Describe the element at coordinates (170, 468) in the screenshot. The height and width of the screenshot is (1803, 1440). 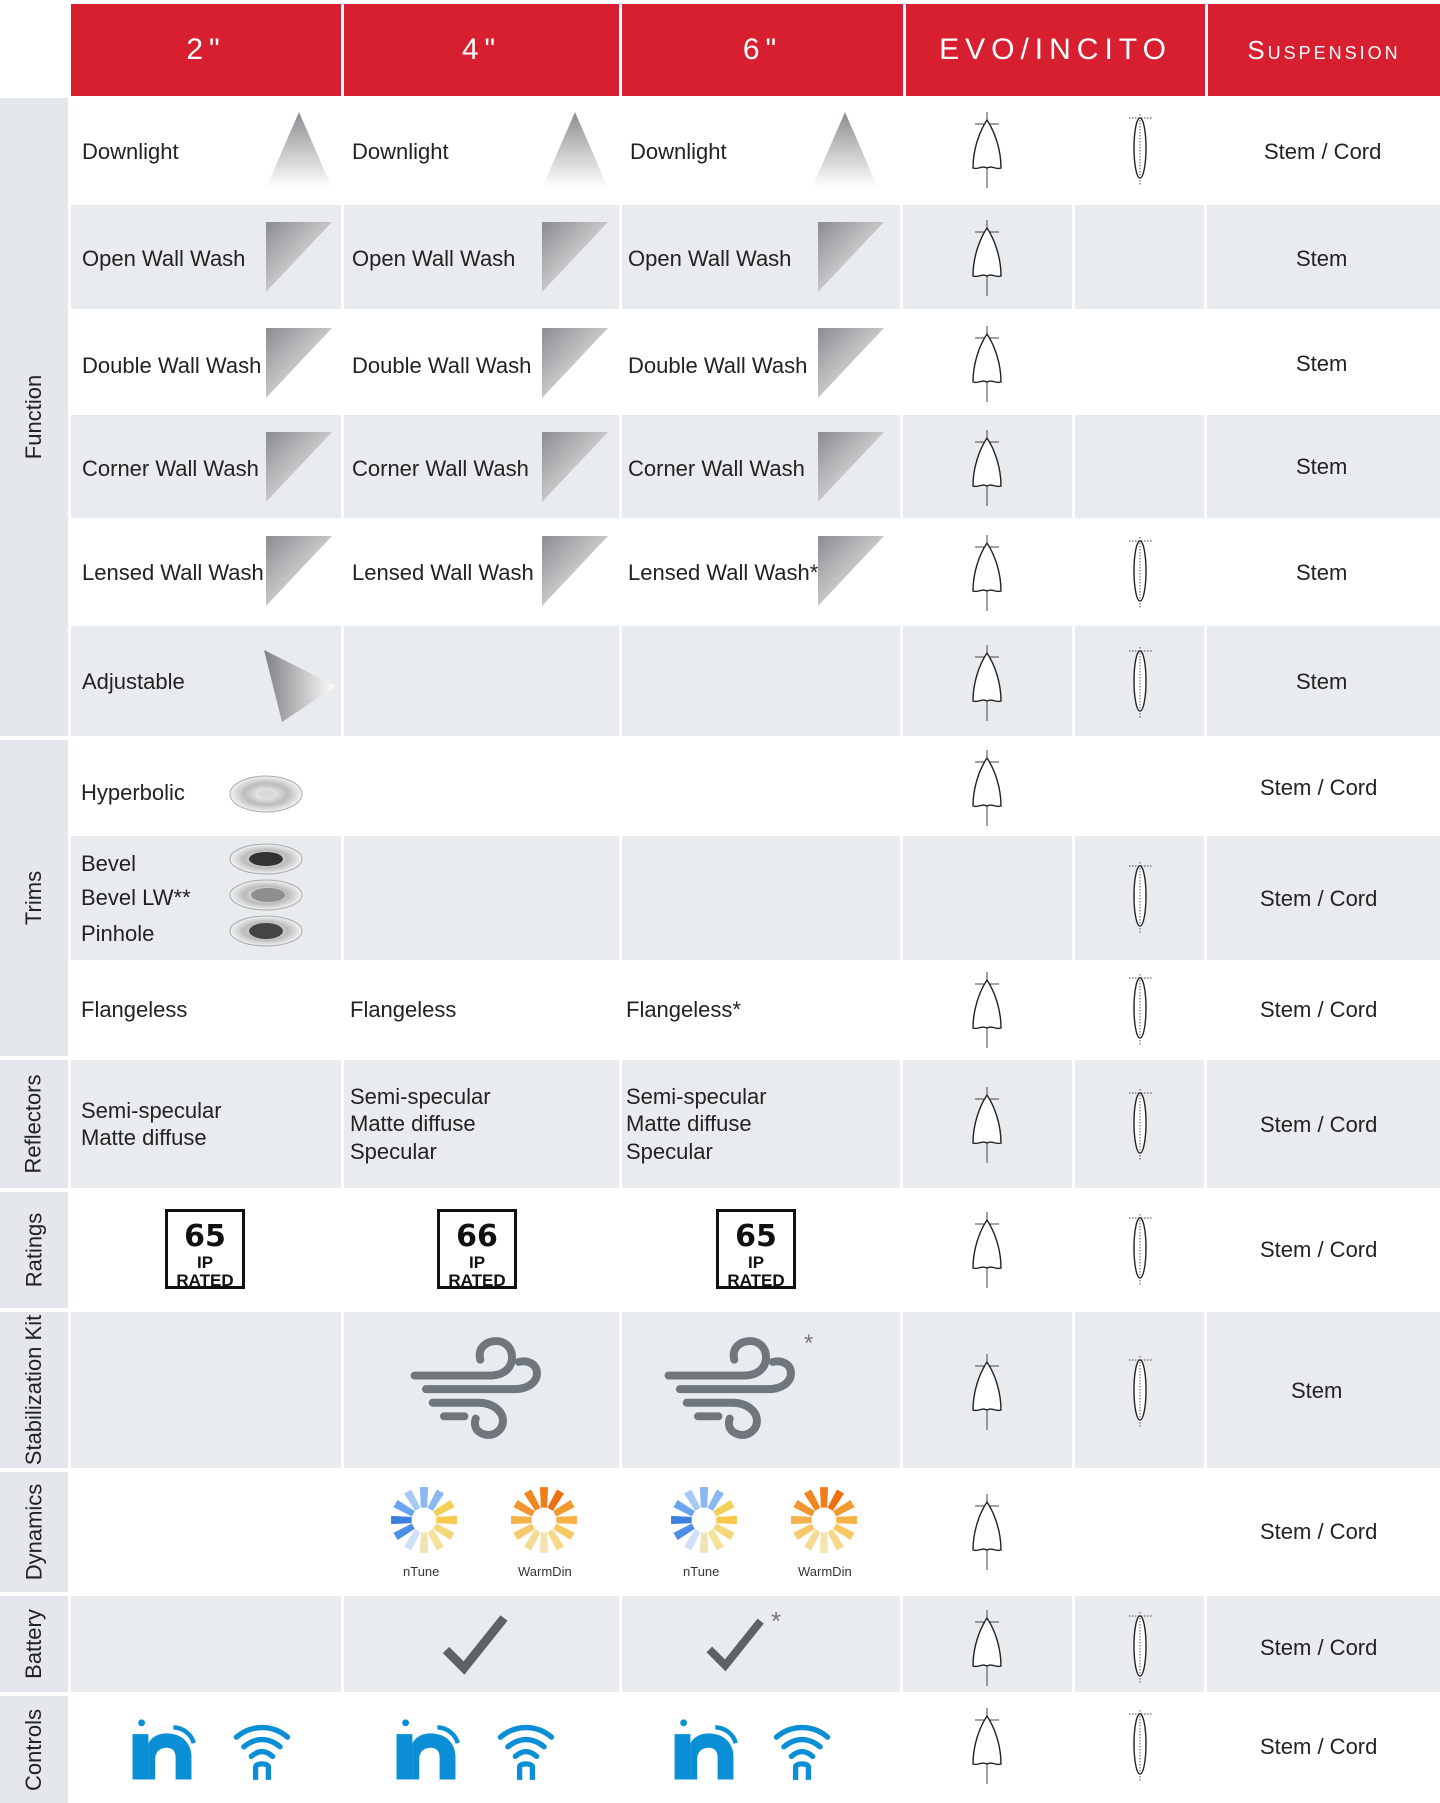
I see `function-2in-corner-wall-wash: Corner Wall Wash` at that location.